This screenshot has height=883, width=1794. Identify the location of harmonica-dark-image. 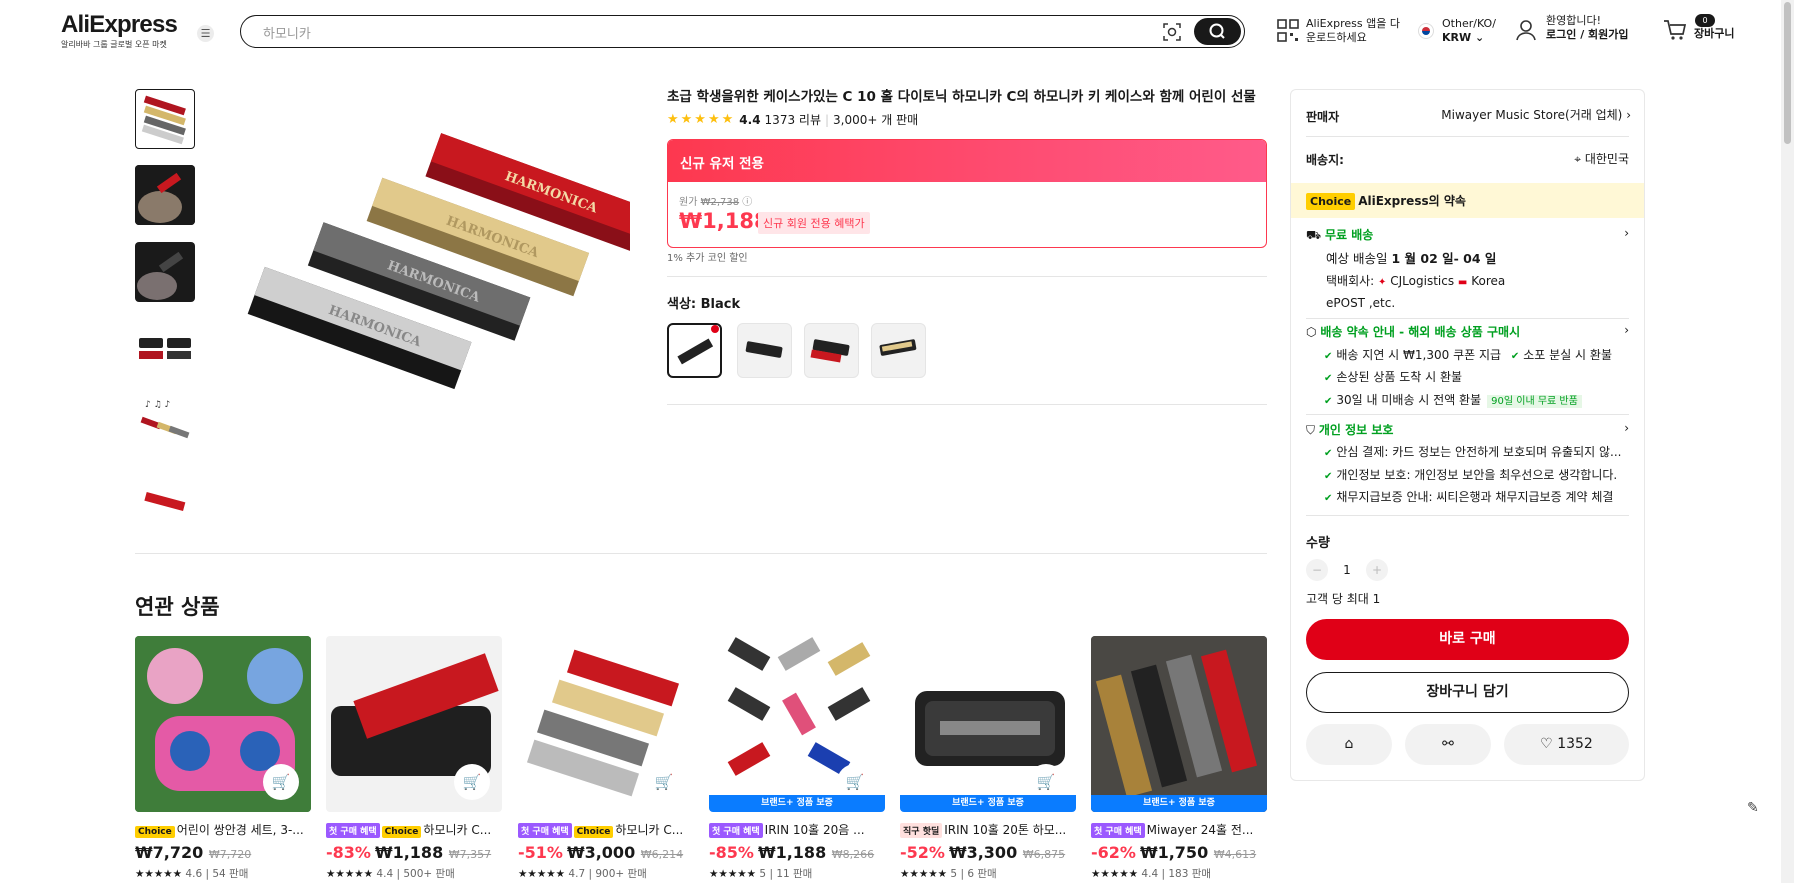
(165, 272).